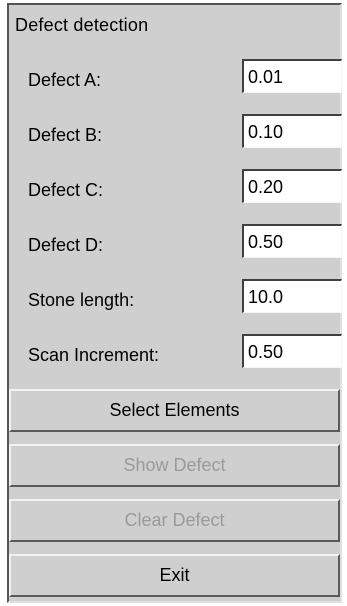 The image size is (347, 606). I want to click on defect-d-label: Defect D:, so click(66, 245).